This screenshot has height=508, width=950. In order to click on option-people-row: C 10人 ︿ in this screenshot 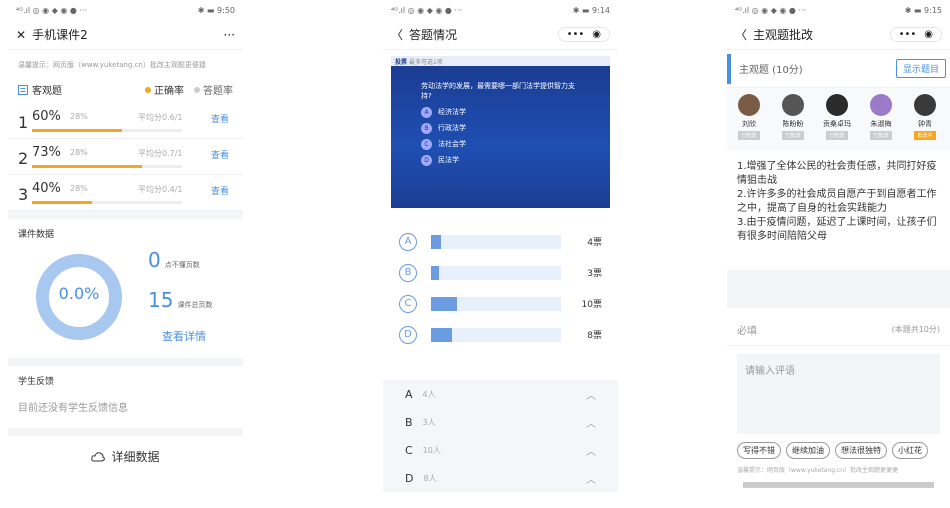, I will do `click(500, 450)`.